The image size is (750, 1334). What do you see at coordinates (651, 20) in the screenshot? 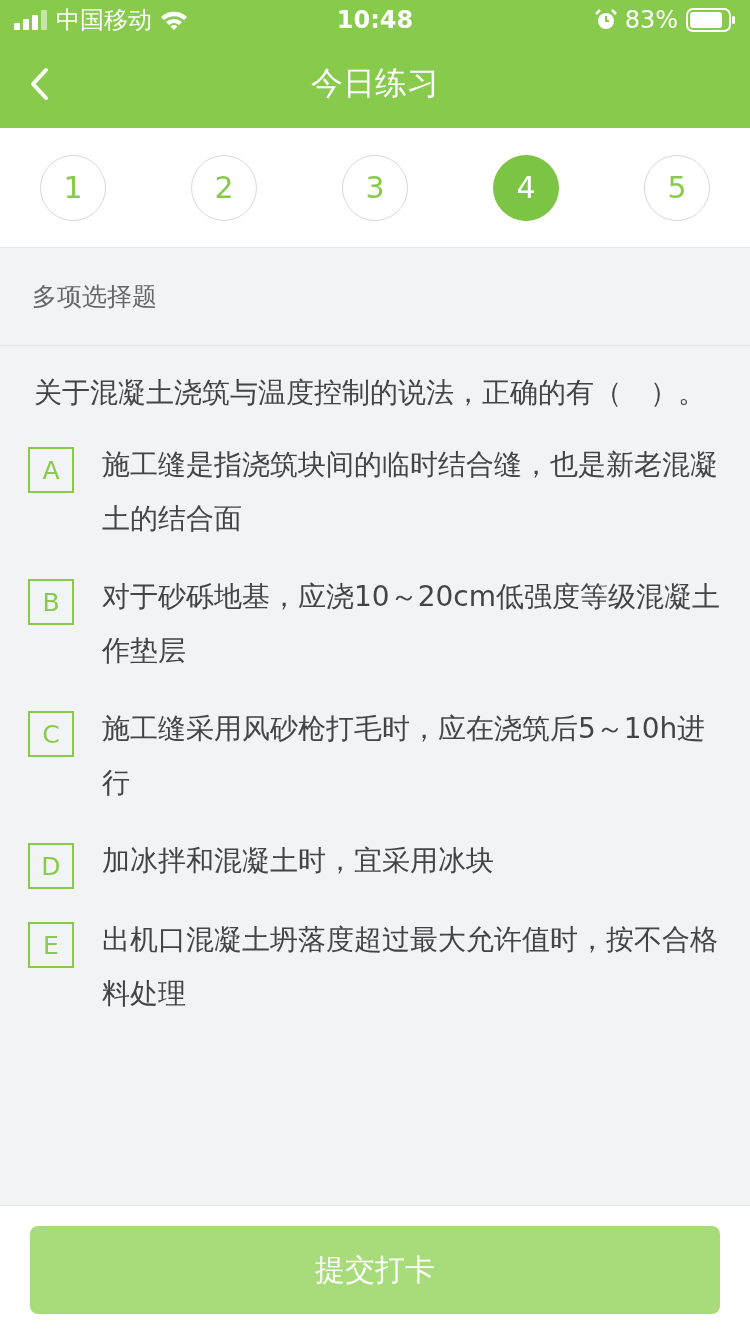
I see `battery-percent: 83%` at bounding box center [651, 20].